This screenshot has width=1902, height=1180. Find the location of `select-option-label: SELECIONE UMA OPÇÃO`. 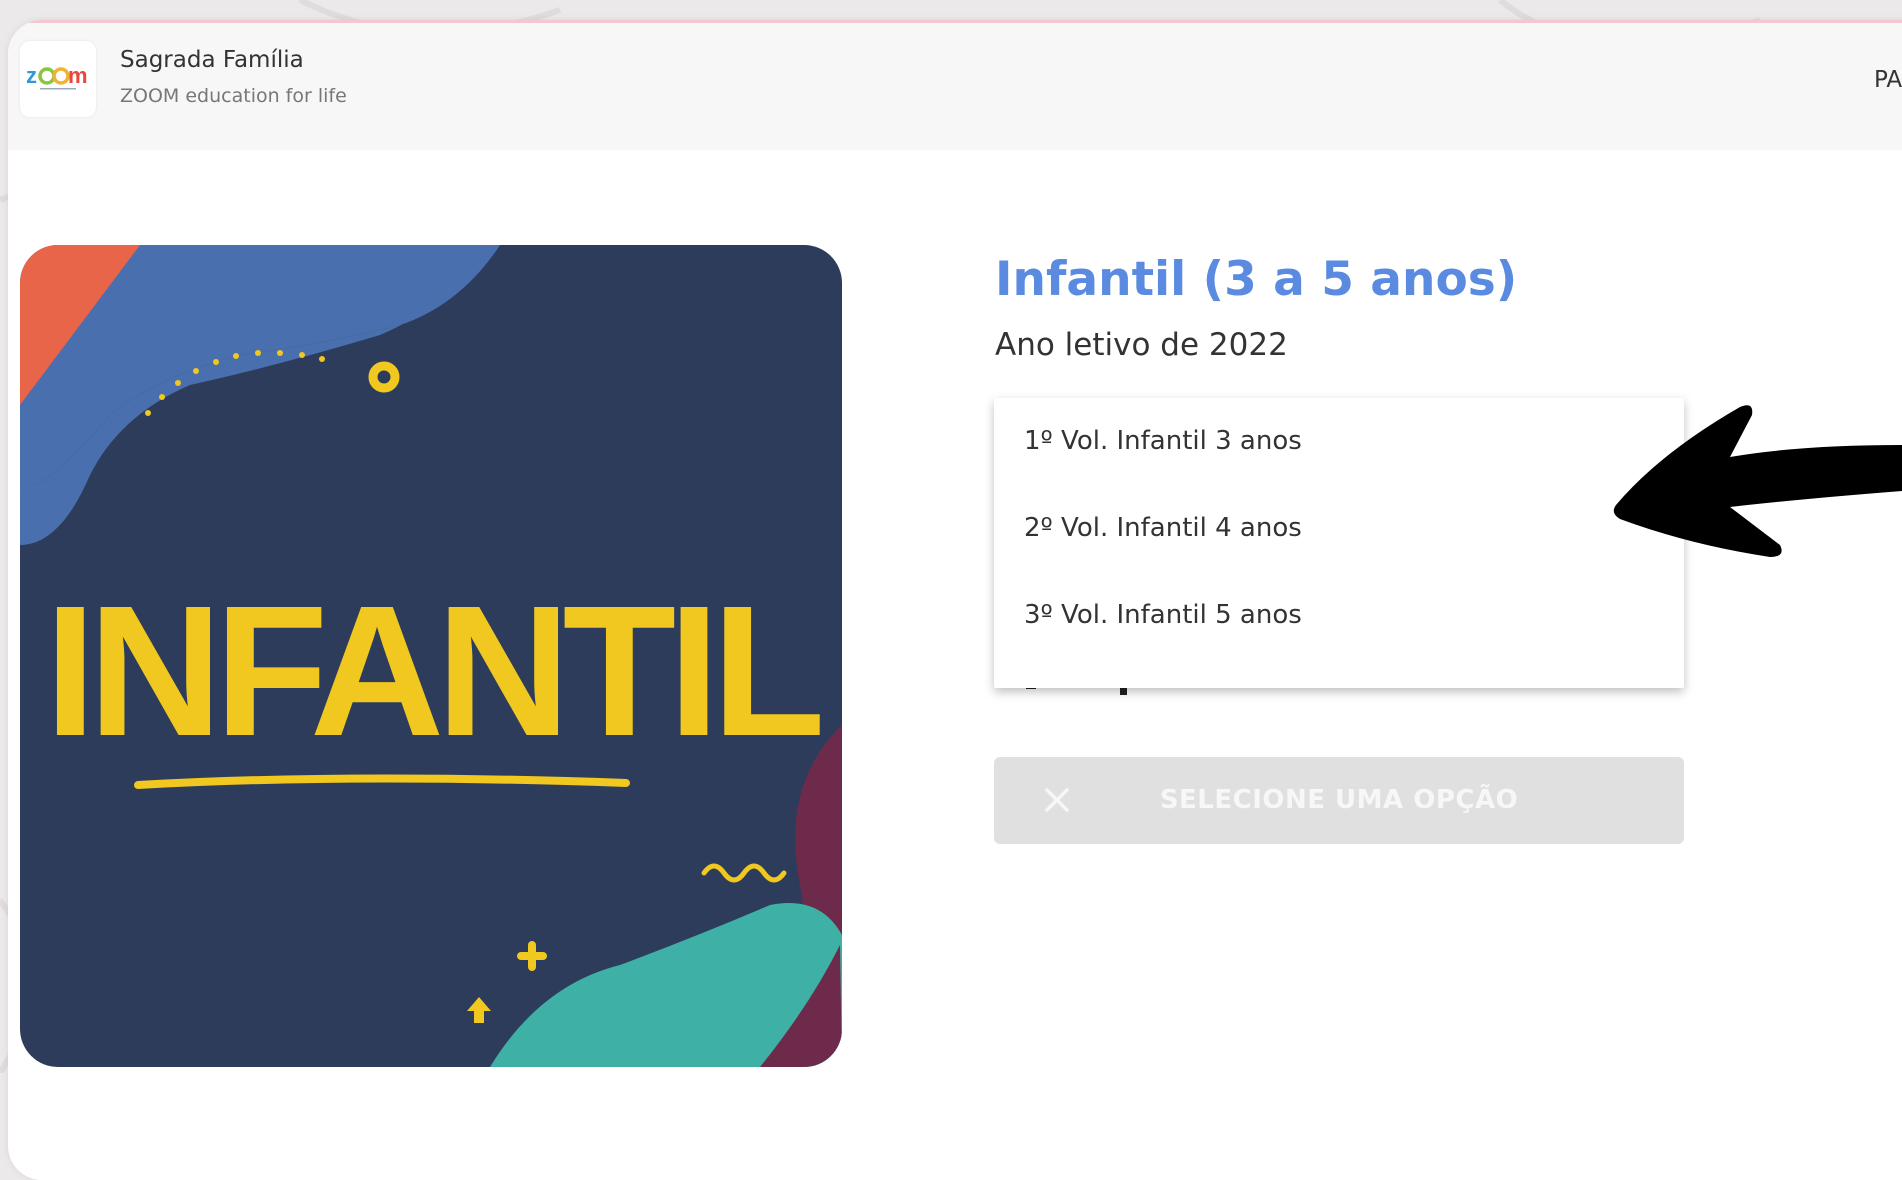

select-option-label: SELECIONE UMA OPÇÃO is located at coordinates (1339, 800).